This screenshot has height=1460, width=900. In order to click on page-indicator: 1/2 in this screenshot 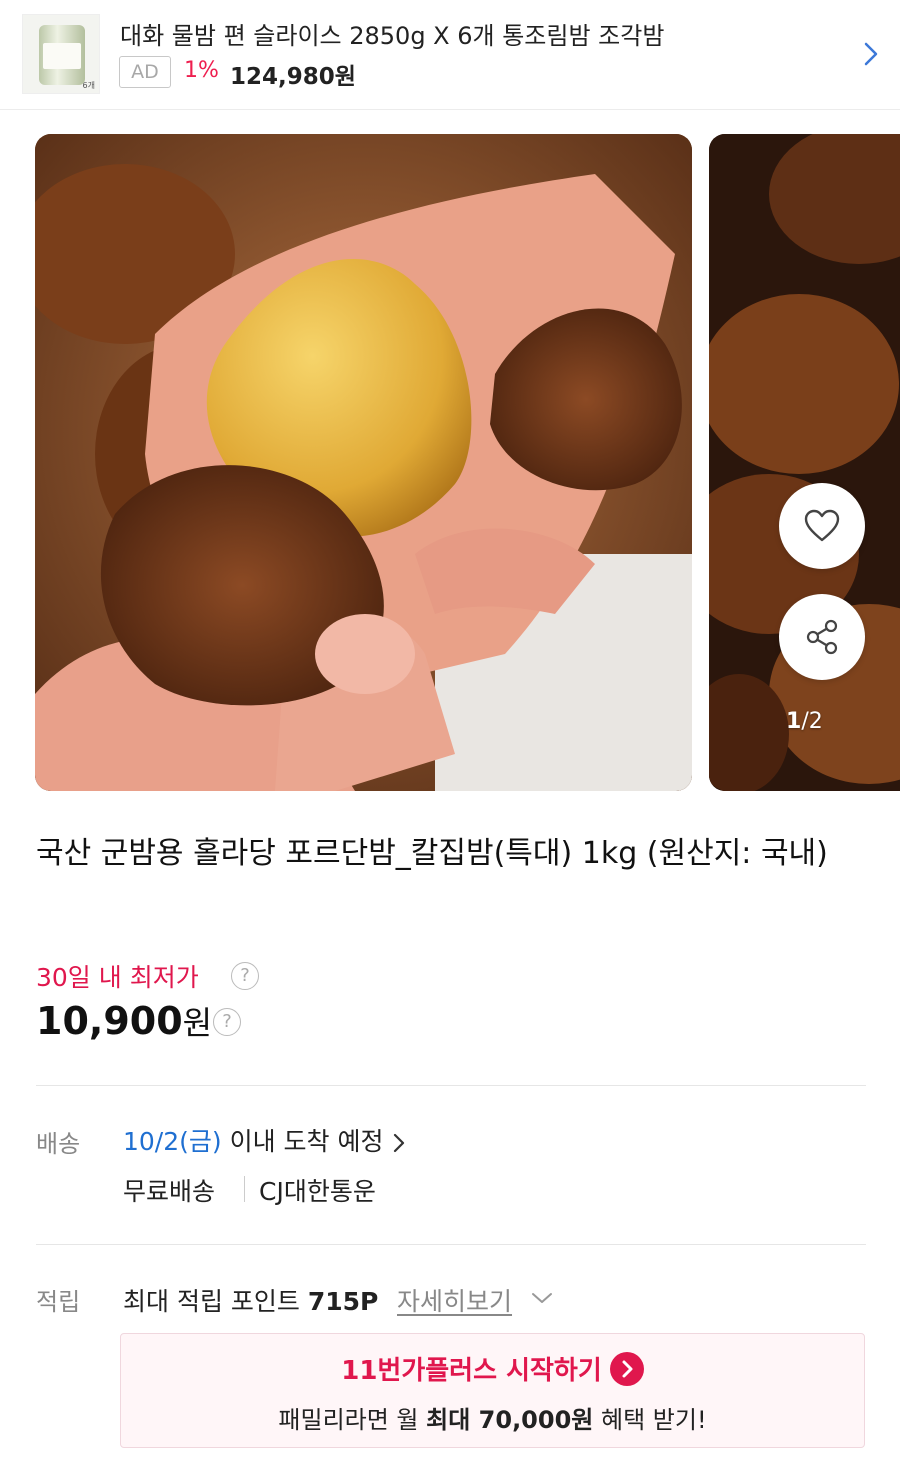, I will do `click(804, 721)`.